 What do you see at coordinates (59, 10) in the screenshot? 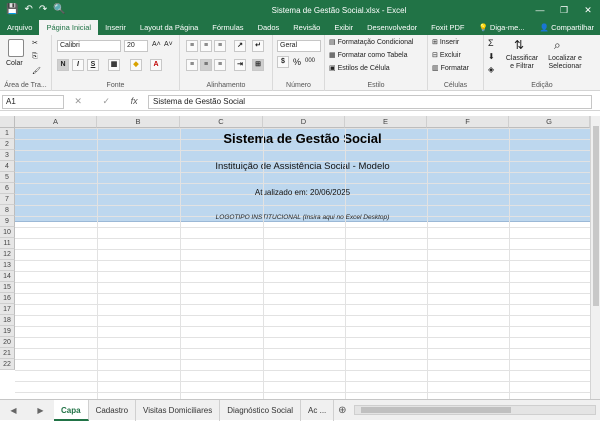
I see `print-preview-icon: 🔍` at bounding box center [59, 10].